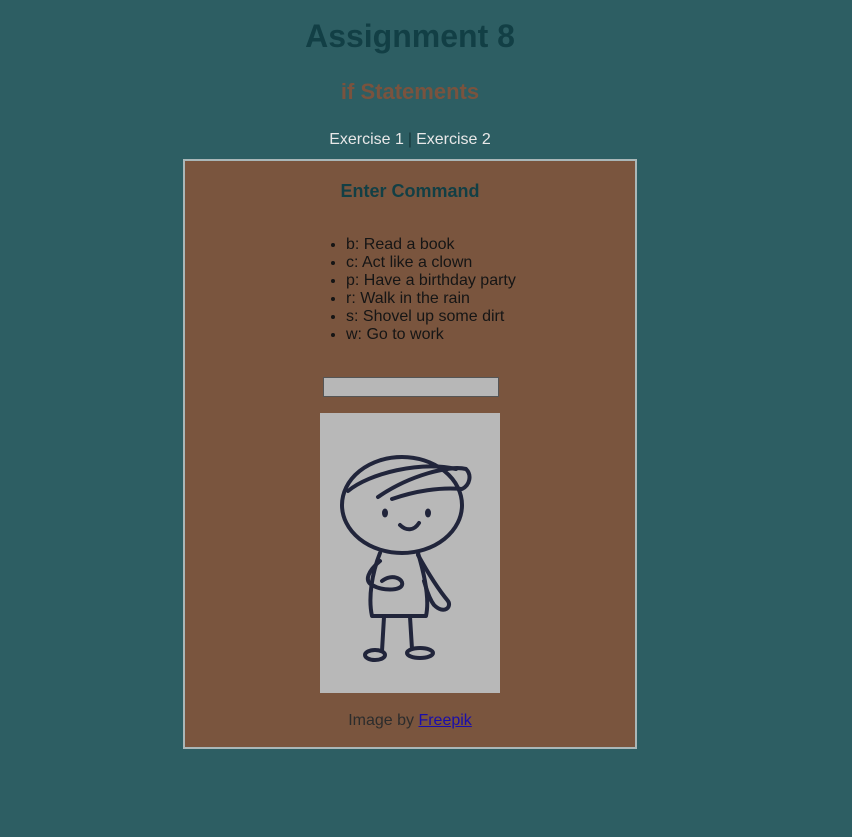 The image size is (852, 837). Describe the element at coordinates (431, 335) in the screenshot. I see `command-item-w: w: Go to work` at that location.